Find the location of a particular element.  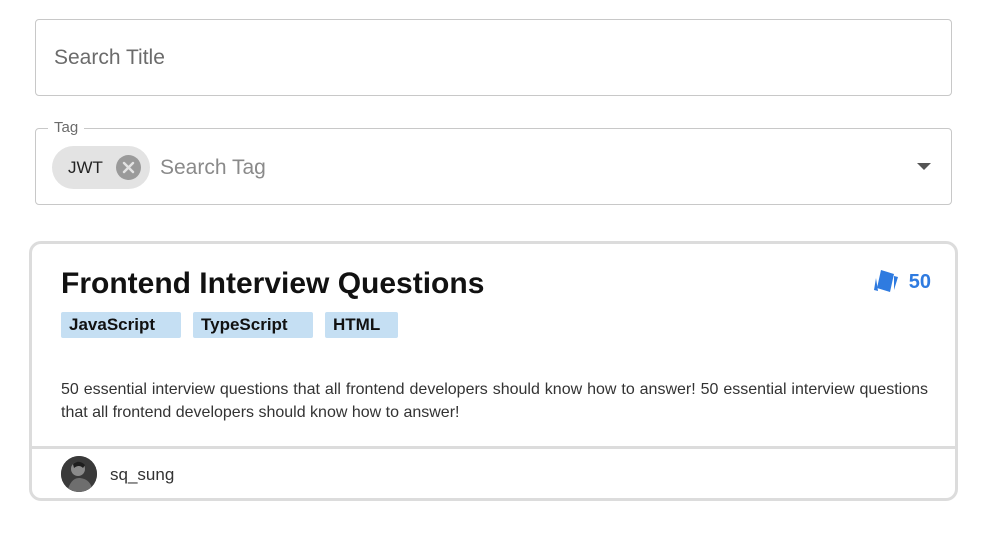

tag-search-input is located at coordinates (510, 168).